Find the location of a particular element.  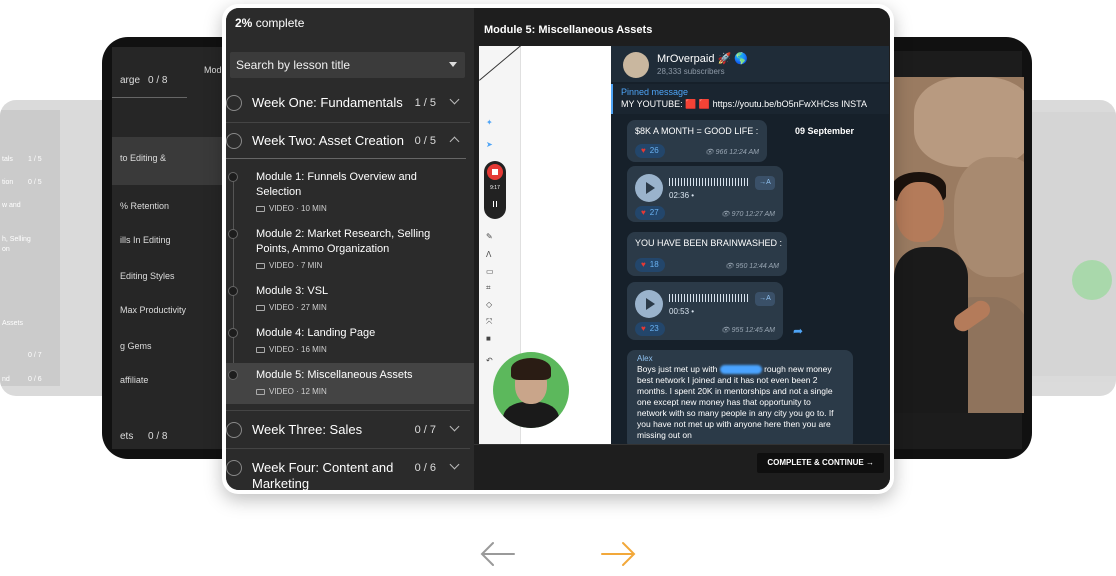

person-head is located at coordinates (920, 212).